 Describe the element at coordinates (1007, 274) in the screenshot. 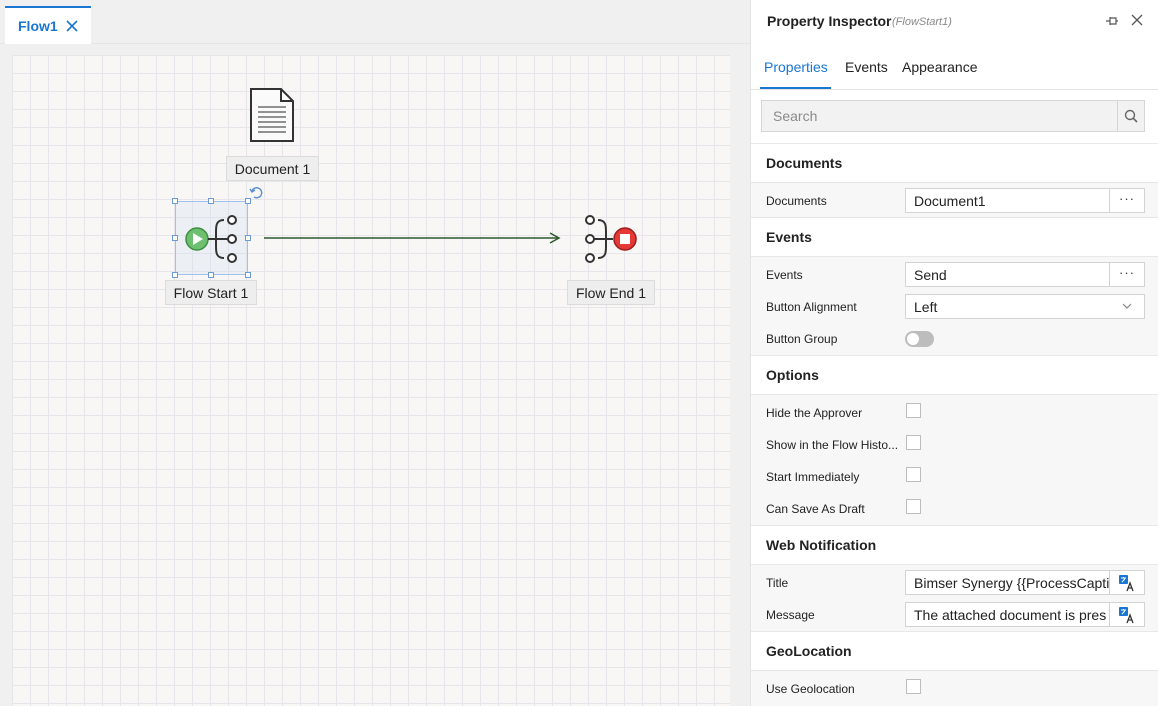

I see `events-field: Send` at that location.